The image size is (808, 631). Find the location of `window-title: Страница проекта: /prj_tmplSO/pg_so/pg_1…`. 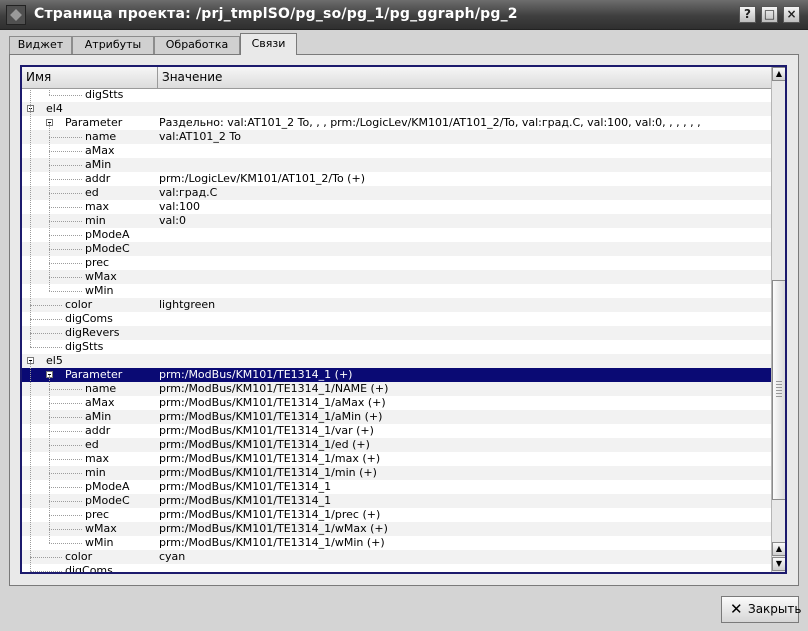

window-title: Страница проекта: /prj_tmplSO/pg_so/pg_1… is located at coordinates (276, 14).